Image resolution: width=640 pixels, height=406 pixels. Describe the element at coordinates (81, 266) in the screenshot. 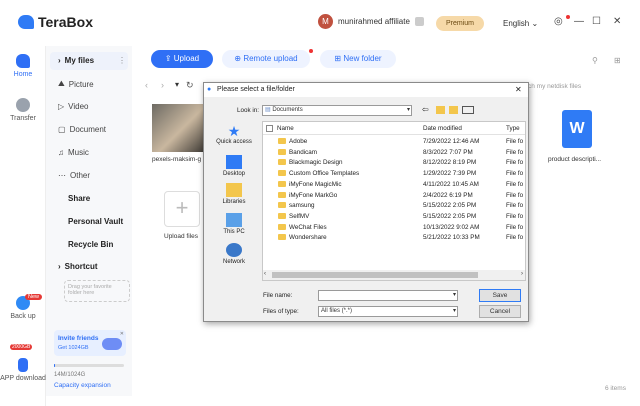

I see `sidebar-item-label: Shortcut` at that location.